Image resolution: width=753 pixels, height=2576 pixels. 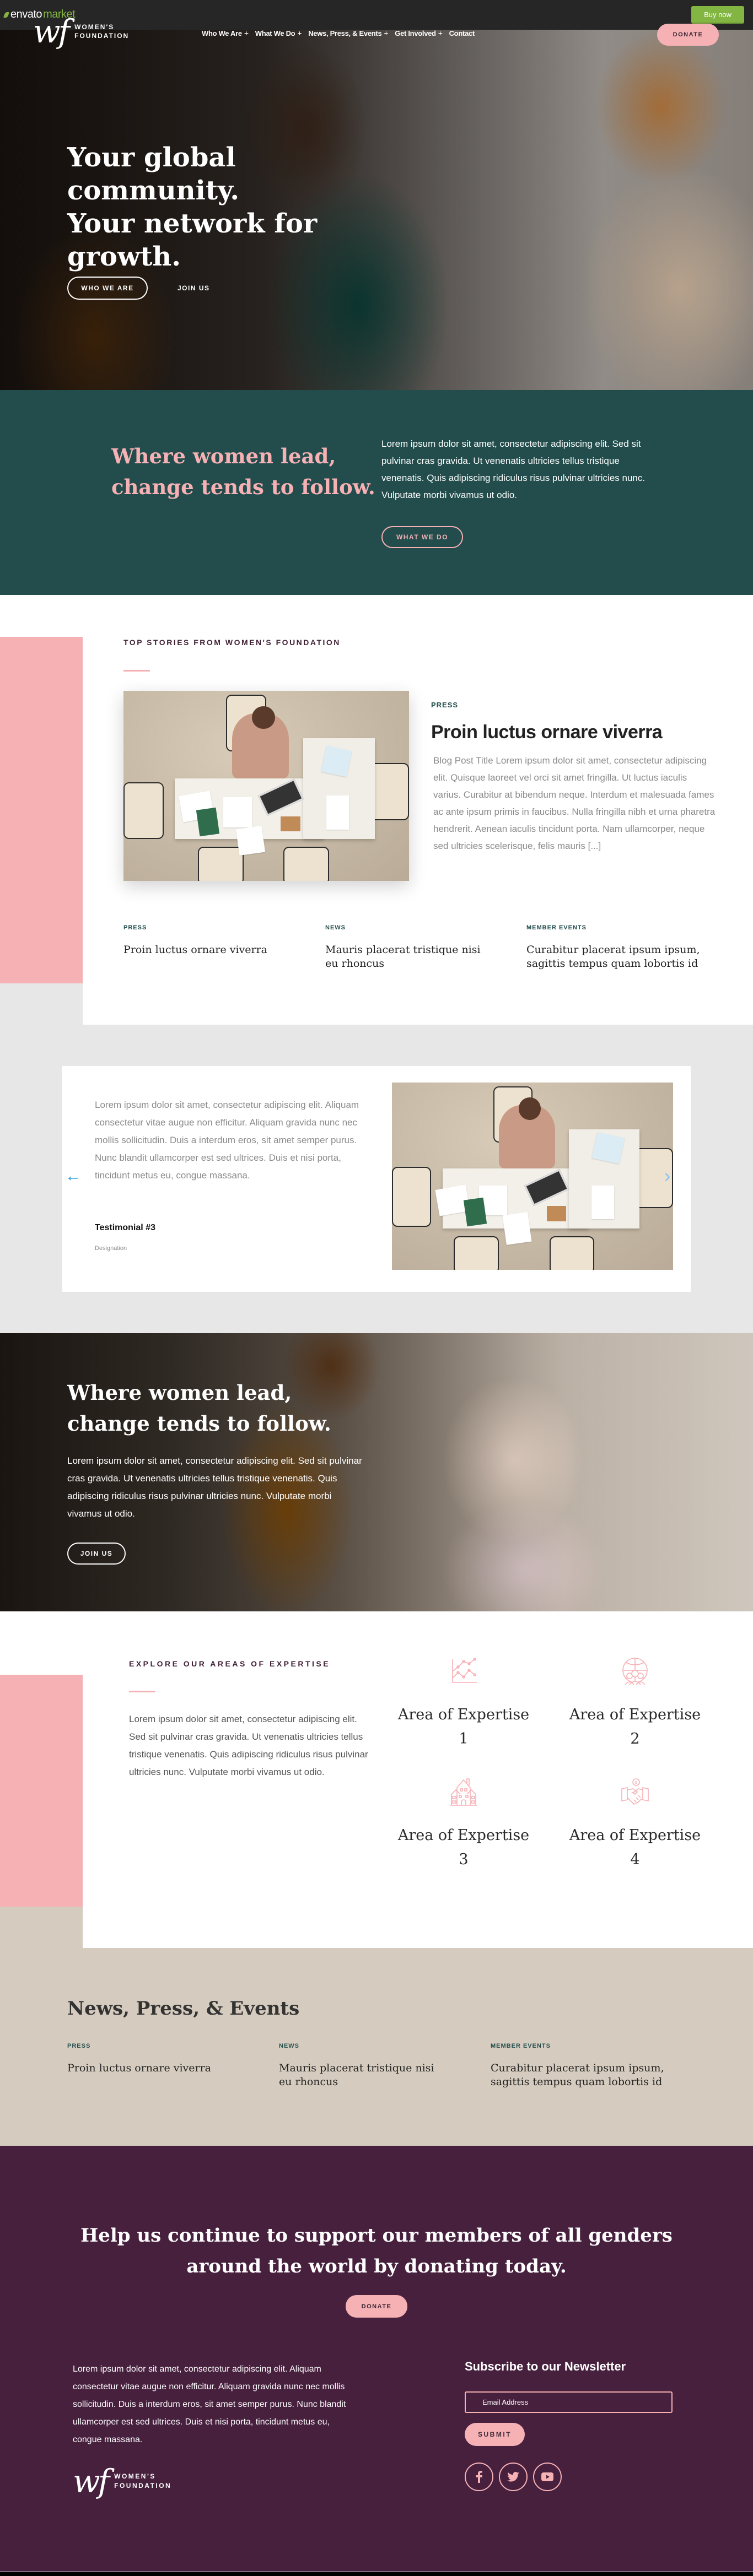 What do you see at coordinates (192, 240) in the screenshot?
I see `hero-title-line-2: Your network for growth.` at bounding box center [192, 240].